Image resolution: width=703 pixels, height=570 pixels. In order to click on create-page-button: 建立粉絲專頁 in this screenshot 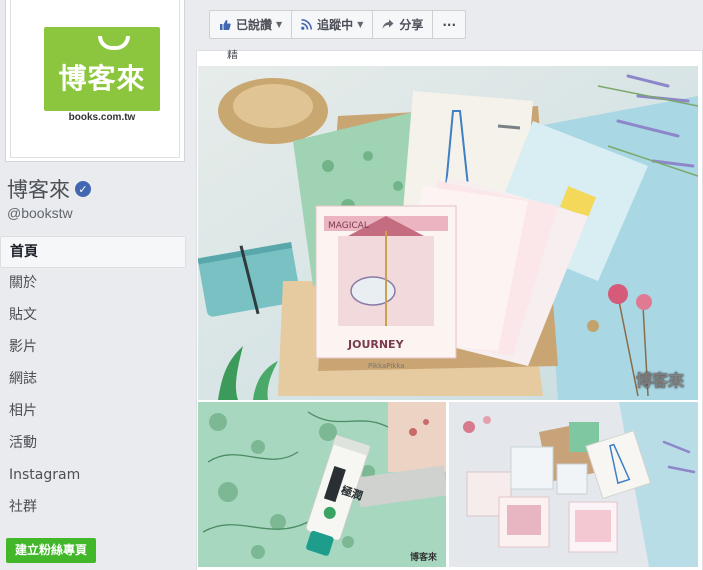, I will do `click(51, 550)`.